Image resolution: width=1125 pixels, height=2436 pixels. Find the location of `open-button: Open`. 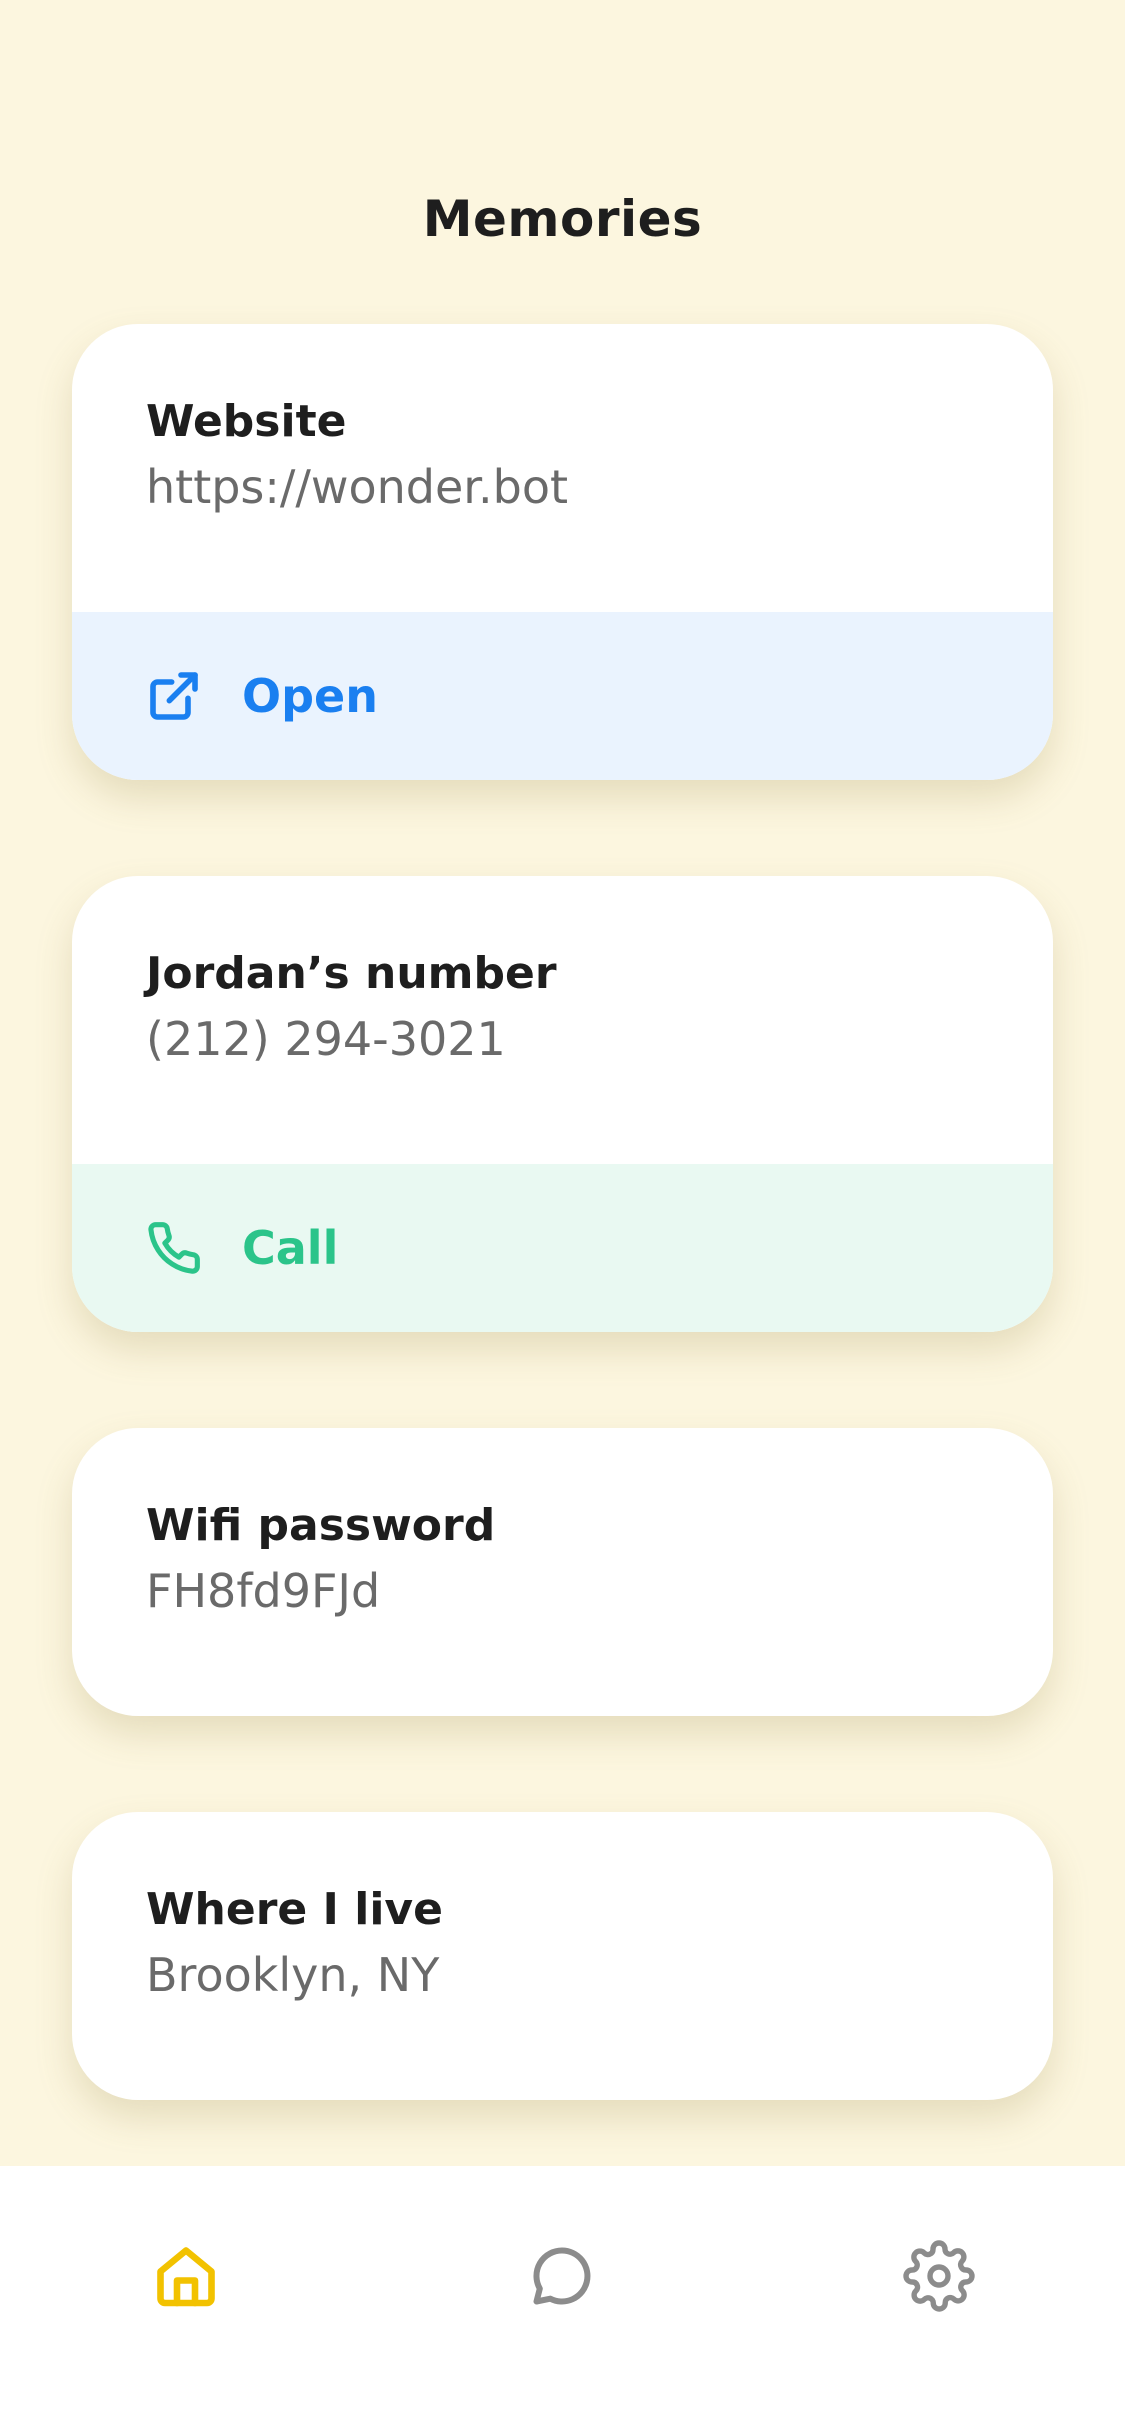

open-button: Open is located at coordinates (562, 696).